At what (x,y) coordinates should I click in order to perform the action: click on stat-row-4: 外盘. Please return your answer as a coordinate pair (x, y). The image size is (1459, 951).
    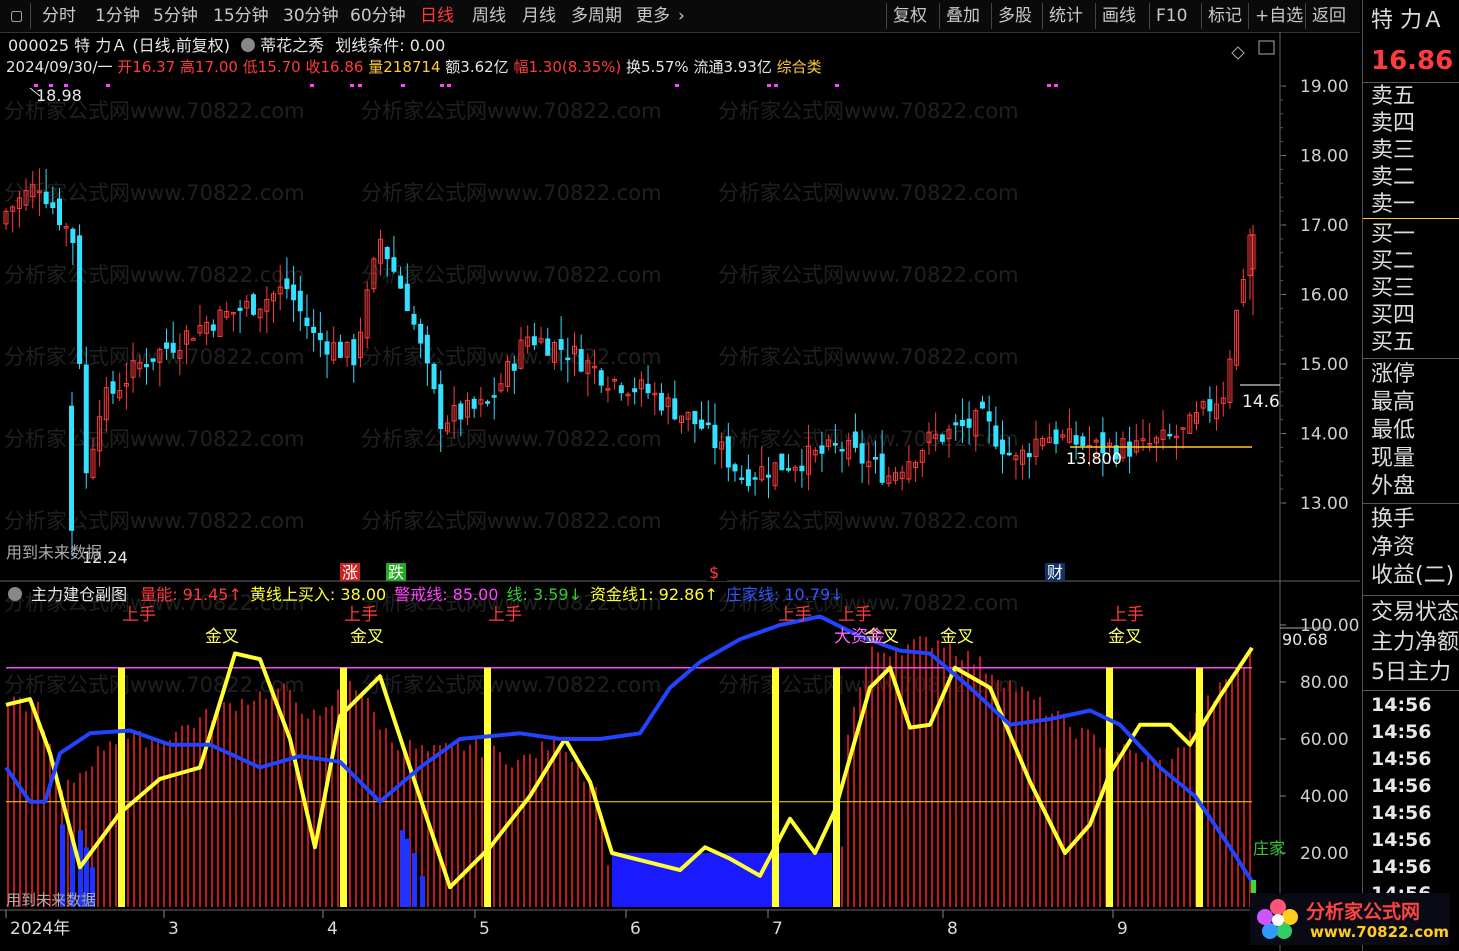
    Looking at the image, I should click on (1393, 486).